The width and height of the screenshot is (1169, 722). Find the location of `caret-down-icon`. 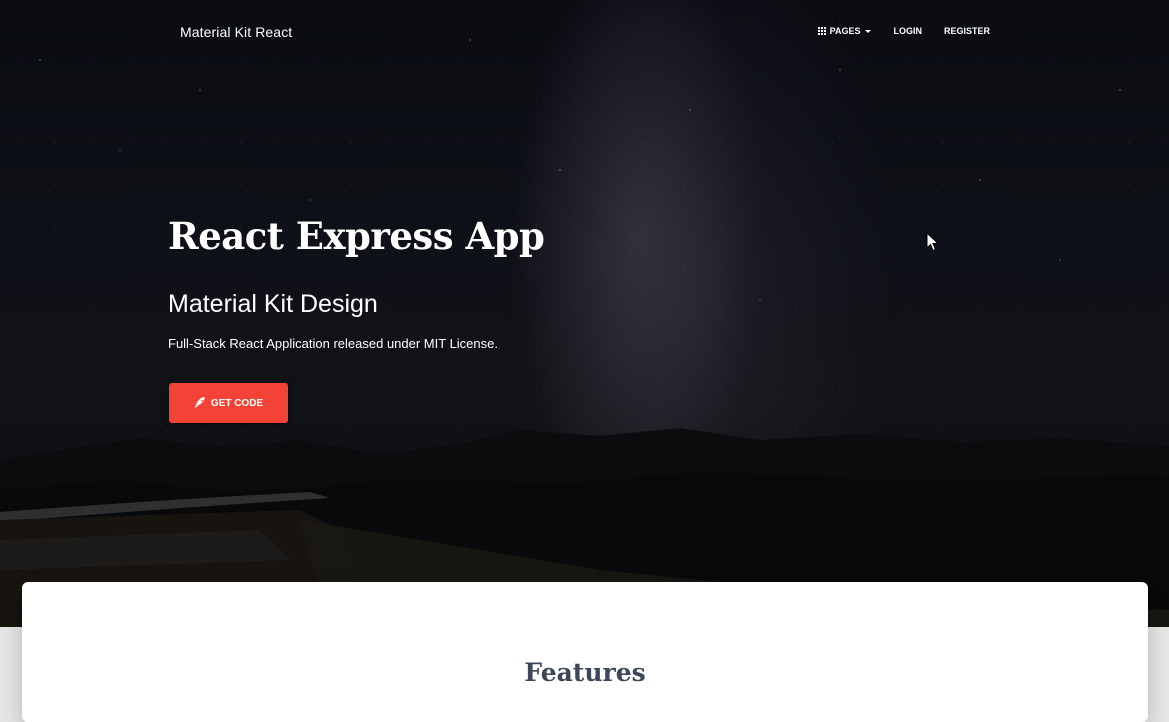

caret-down-icon is located at coordinates (868, 31).